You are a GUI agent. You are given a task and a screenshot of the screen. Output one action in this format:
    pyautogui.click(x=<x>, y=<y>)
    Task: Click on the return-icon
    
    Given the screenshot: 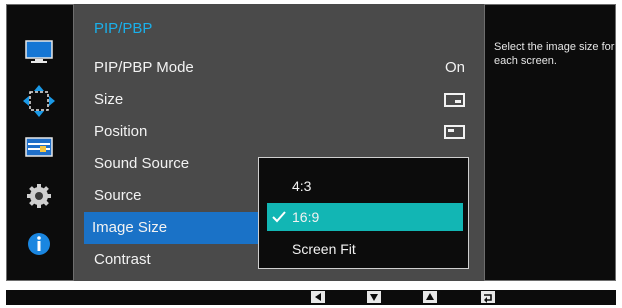 What is the action you would take?
    pyautogui.click(x=488, y=296)
    